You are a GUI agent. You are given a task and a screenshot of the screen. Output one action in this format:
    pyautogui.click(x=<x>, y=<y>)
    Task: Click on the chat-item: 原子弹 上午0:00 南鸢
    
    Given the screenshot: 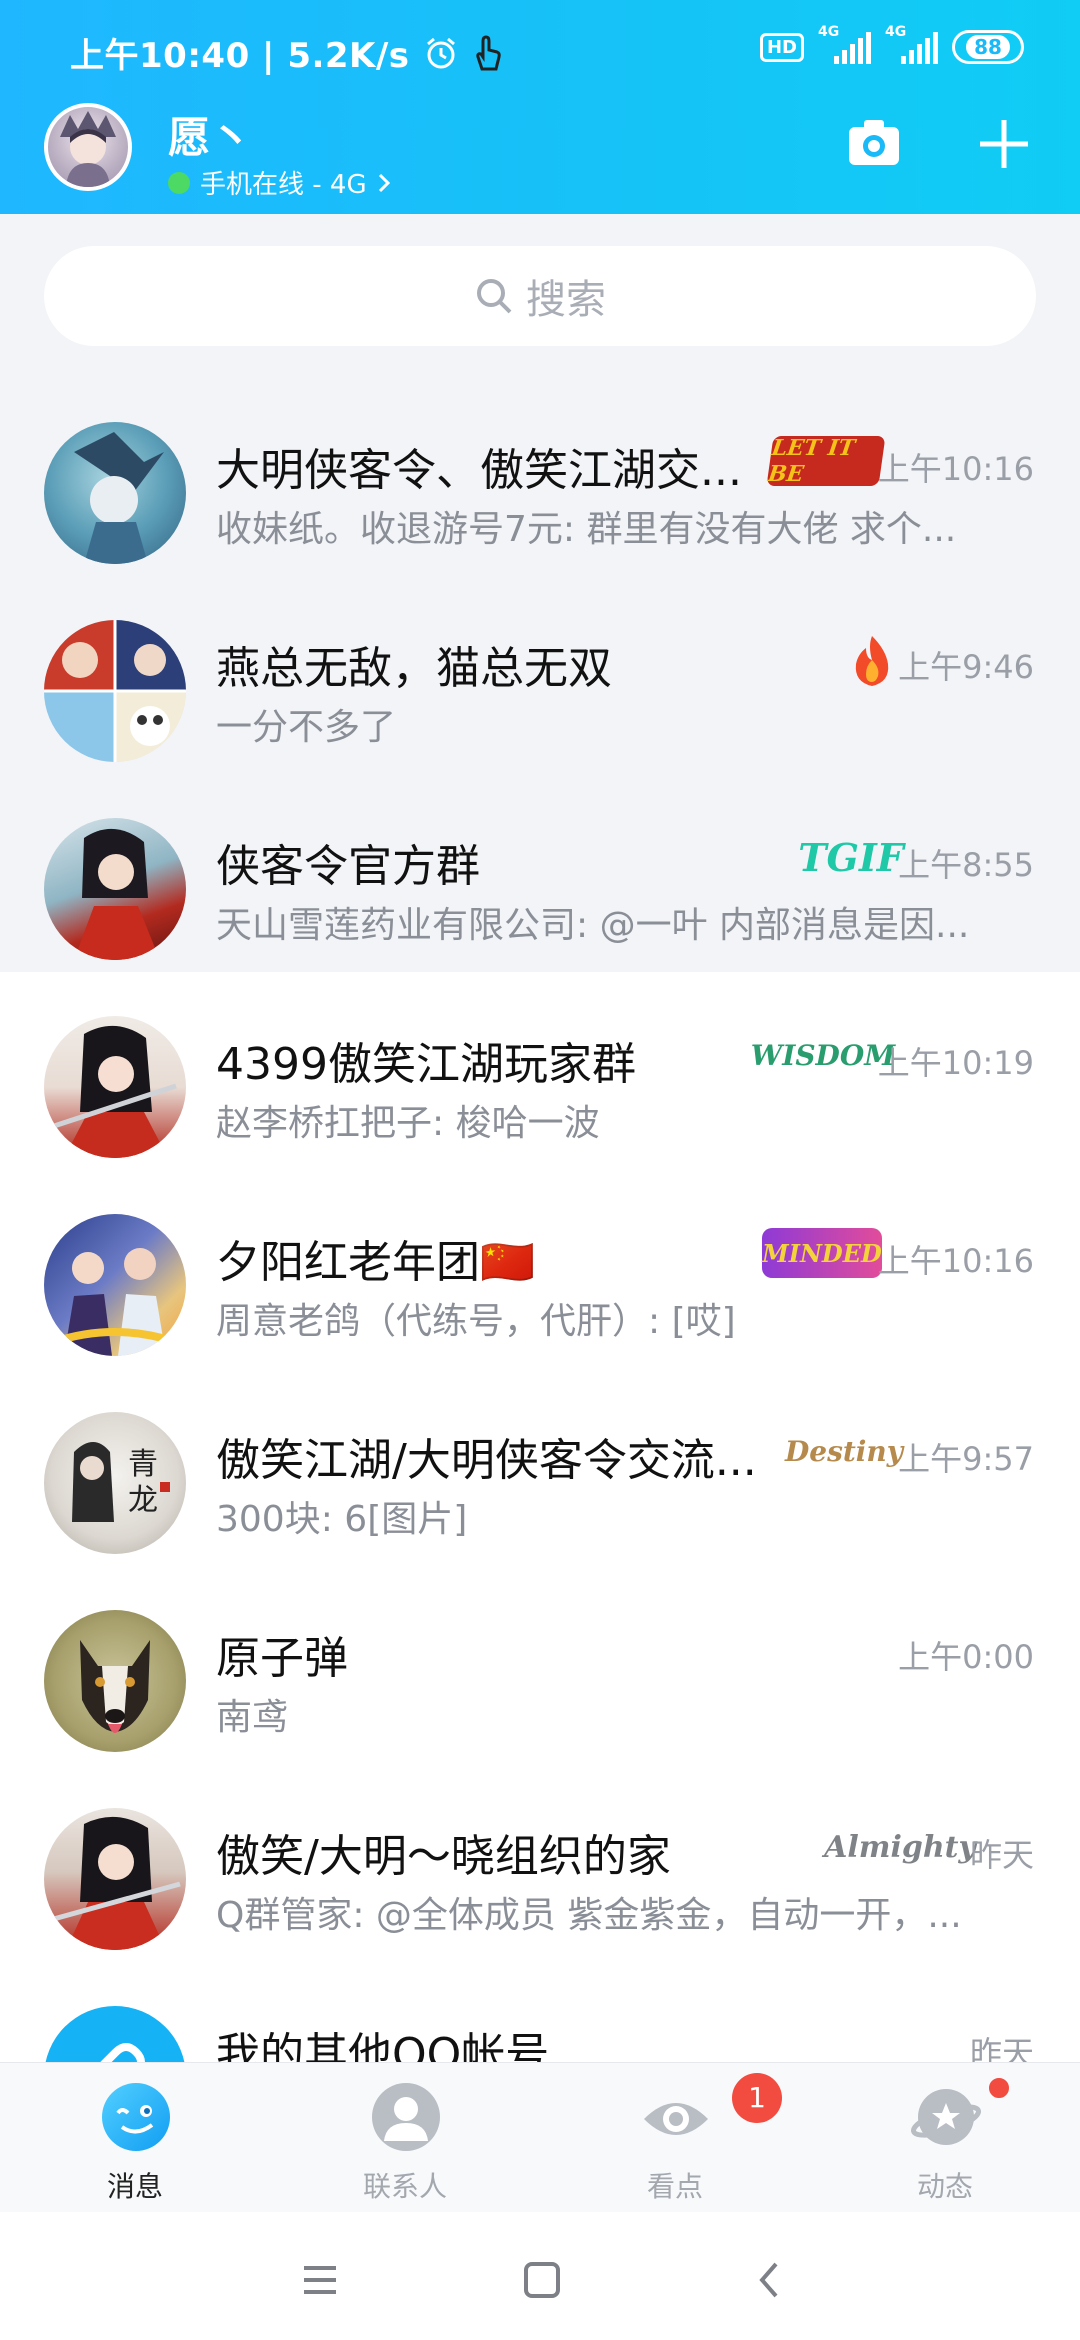 What is the action you would take?
    pyautogui.click(x=540, y=1659)
    